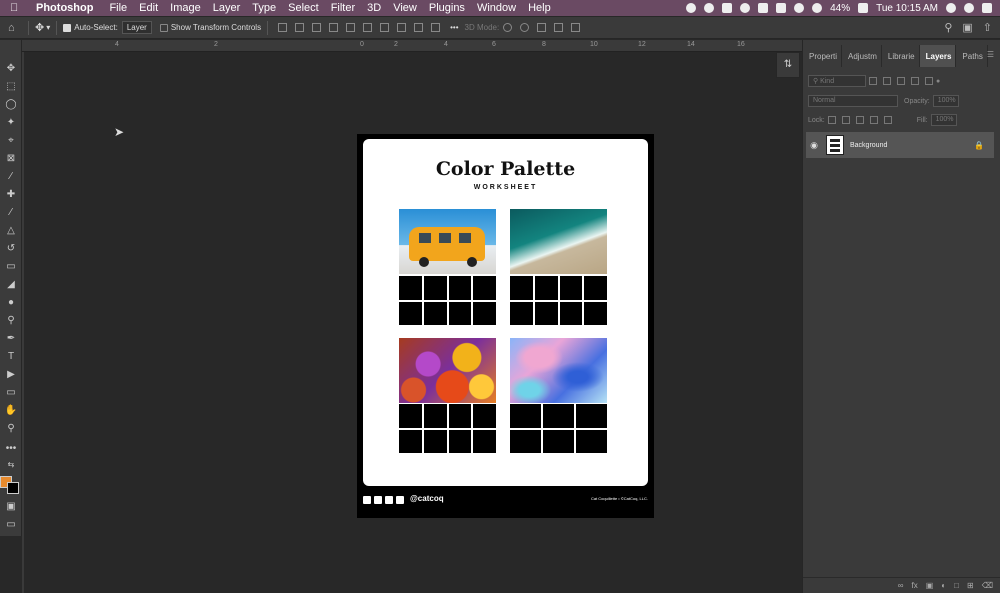 This screenshot has width=1000, height=593. Describe the element at coordinates (987, 27) in the screenshot. I see `share-icon: ⇧` at that location.